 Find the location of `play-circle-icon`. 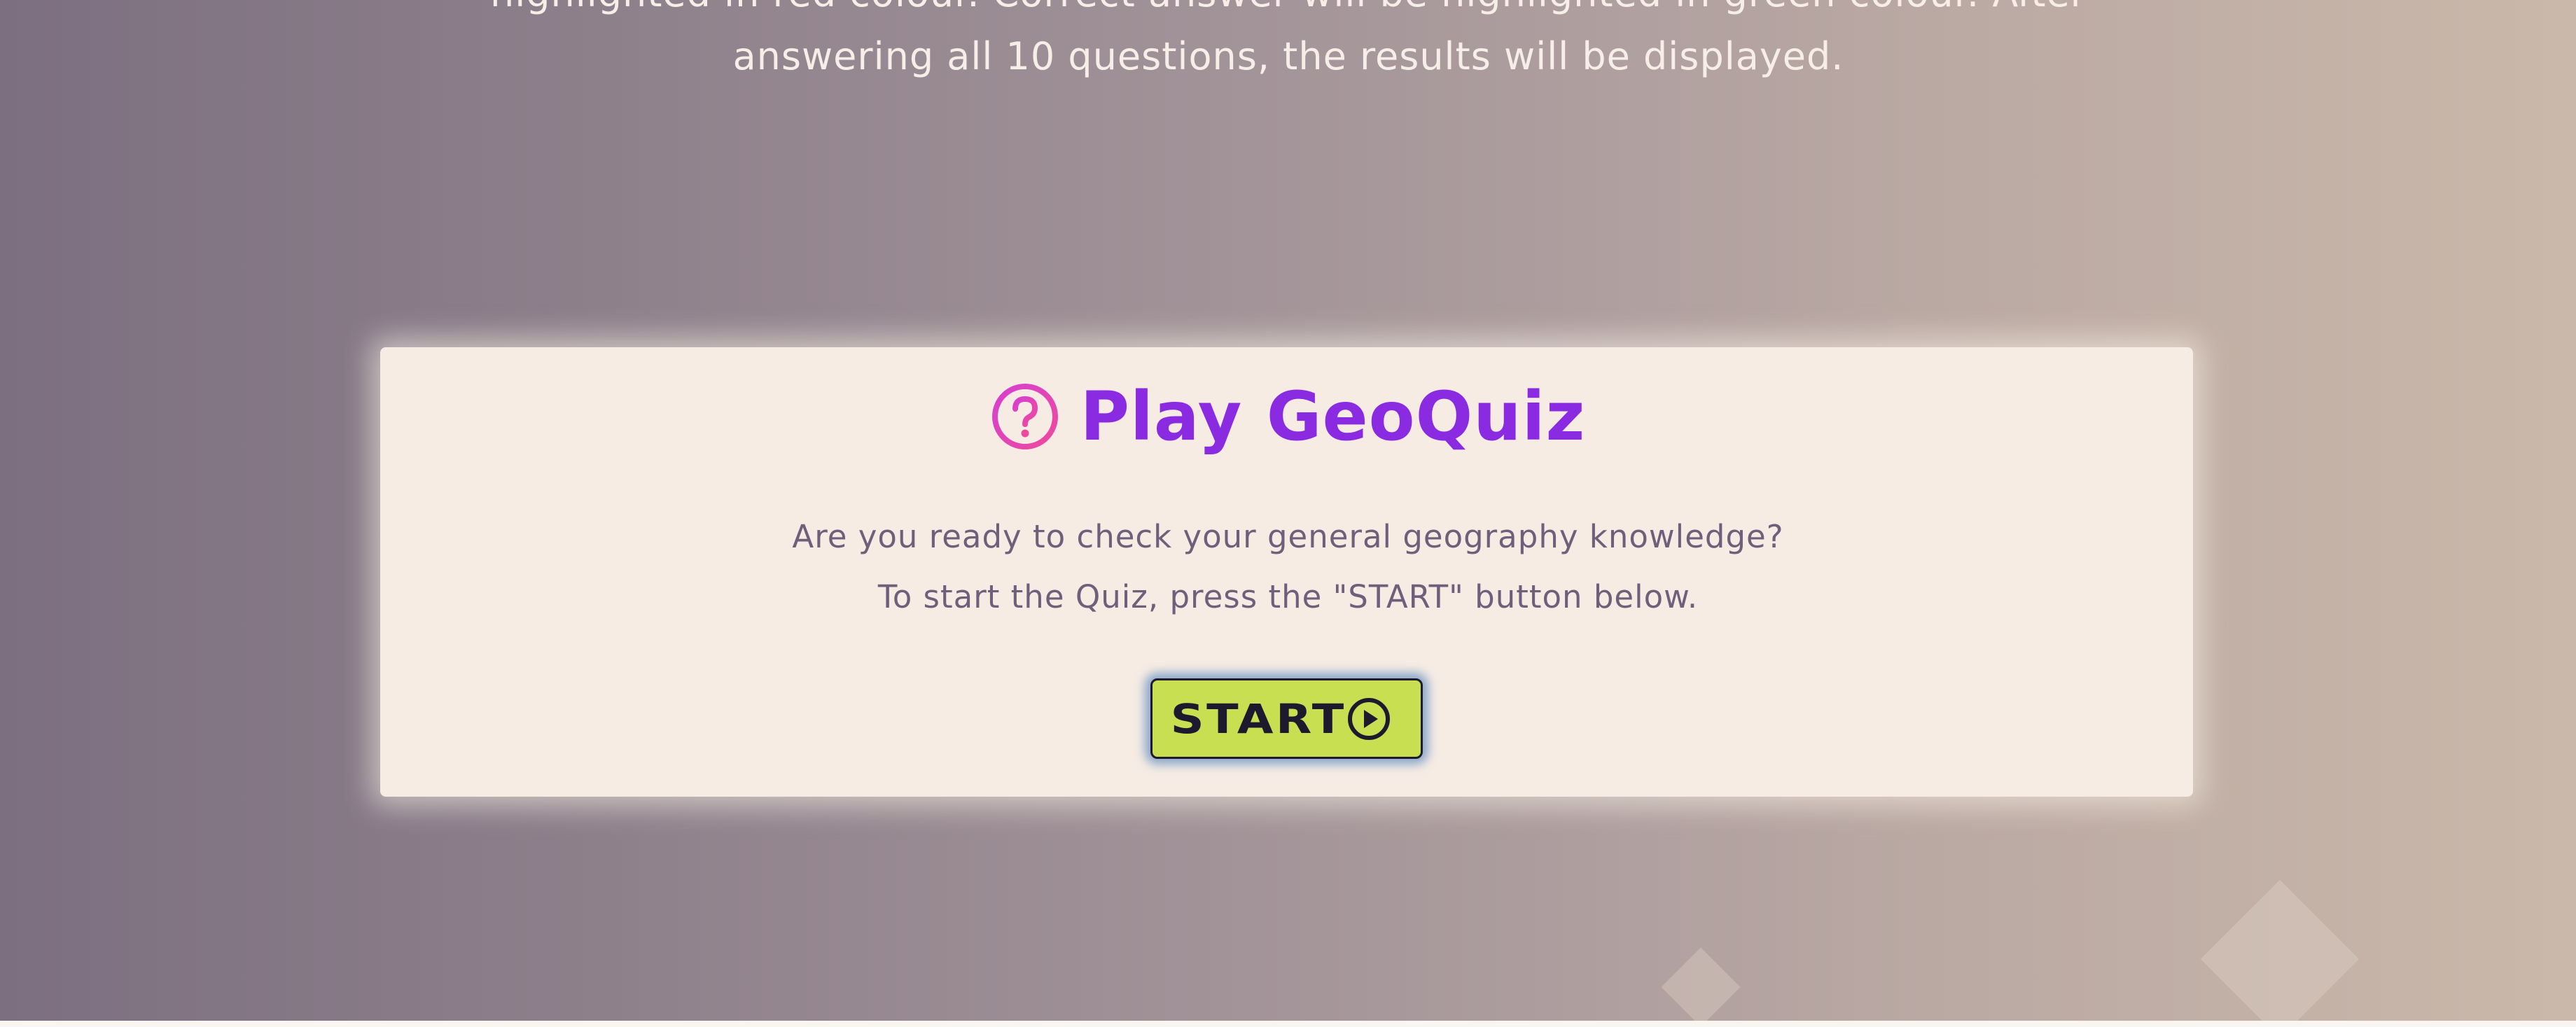

play-circle-icon is located at coordinates (1368, 719).